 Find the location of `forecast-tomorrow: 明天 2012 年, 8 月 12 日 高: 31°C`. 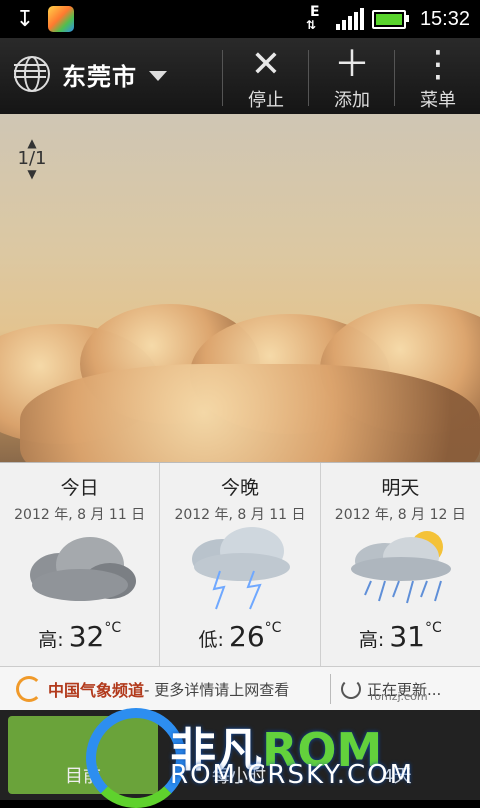

forecast-tomorrow: 明天 2012 年, 8 月 12 日 高: 31°C is located at coordinates (400, 565).